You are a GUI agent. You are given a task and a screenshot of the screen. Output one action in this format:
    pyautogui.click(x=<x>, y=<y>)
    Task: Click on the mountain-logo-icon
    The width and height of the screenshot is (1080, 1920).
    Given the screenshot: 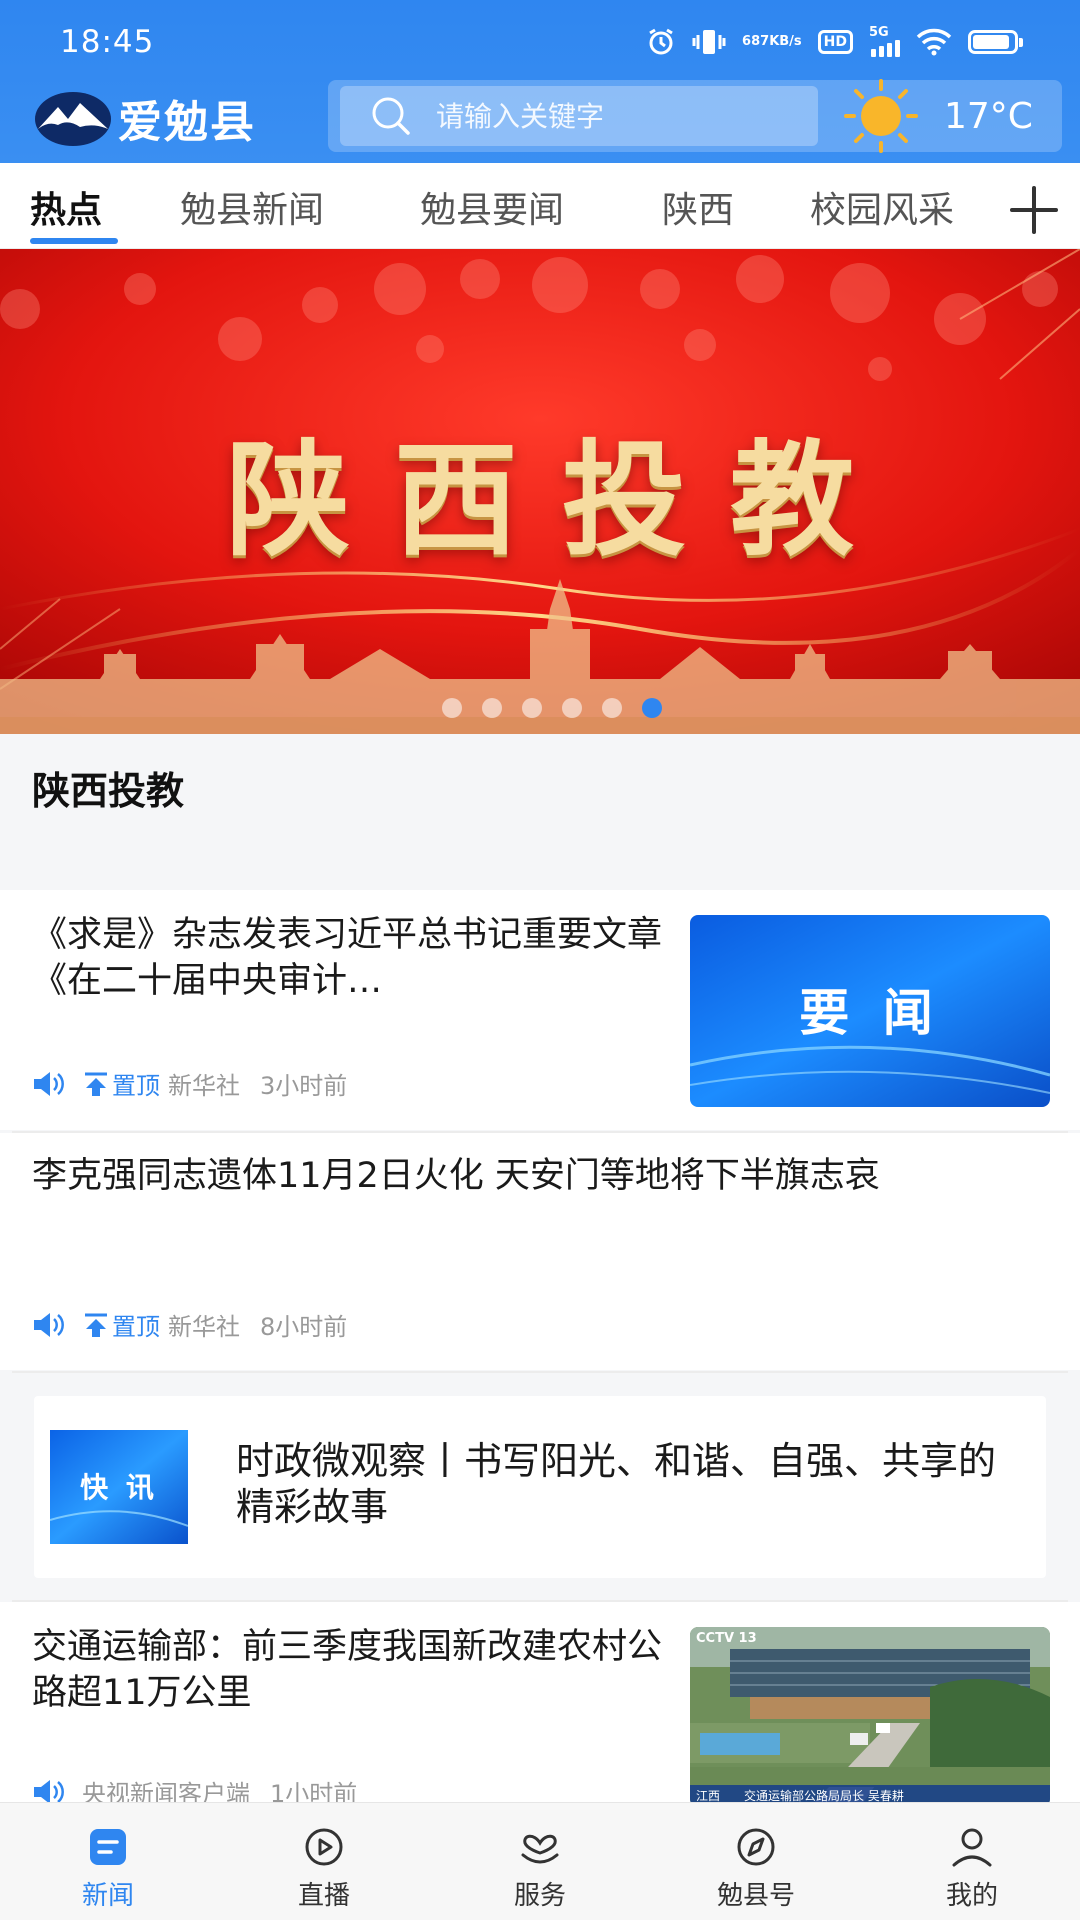 What is the action you would take?
    pyautogui.click(x=73, y=119)
    